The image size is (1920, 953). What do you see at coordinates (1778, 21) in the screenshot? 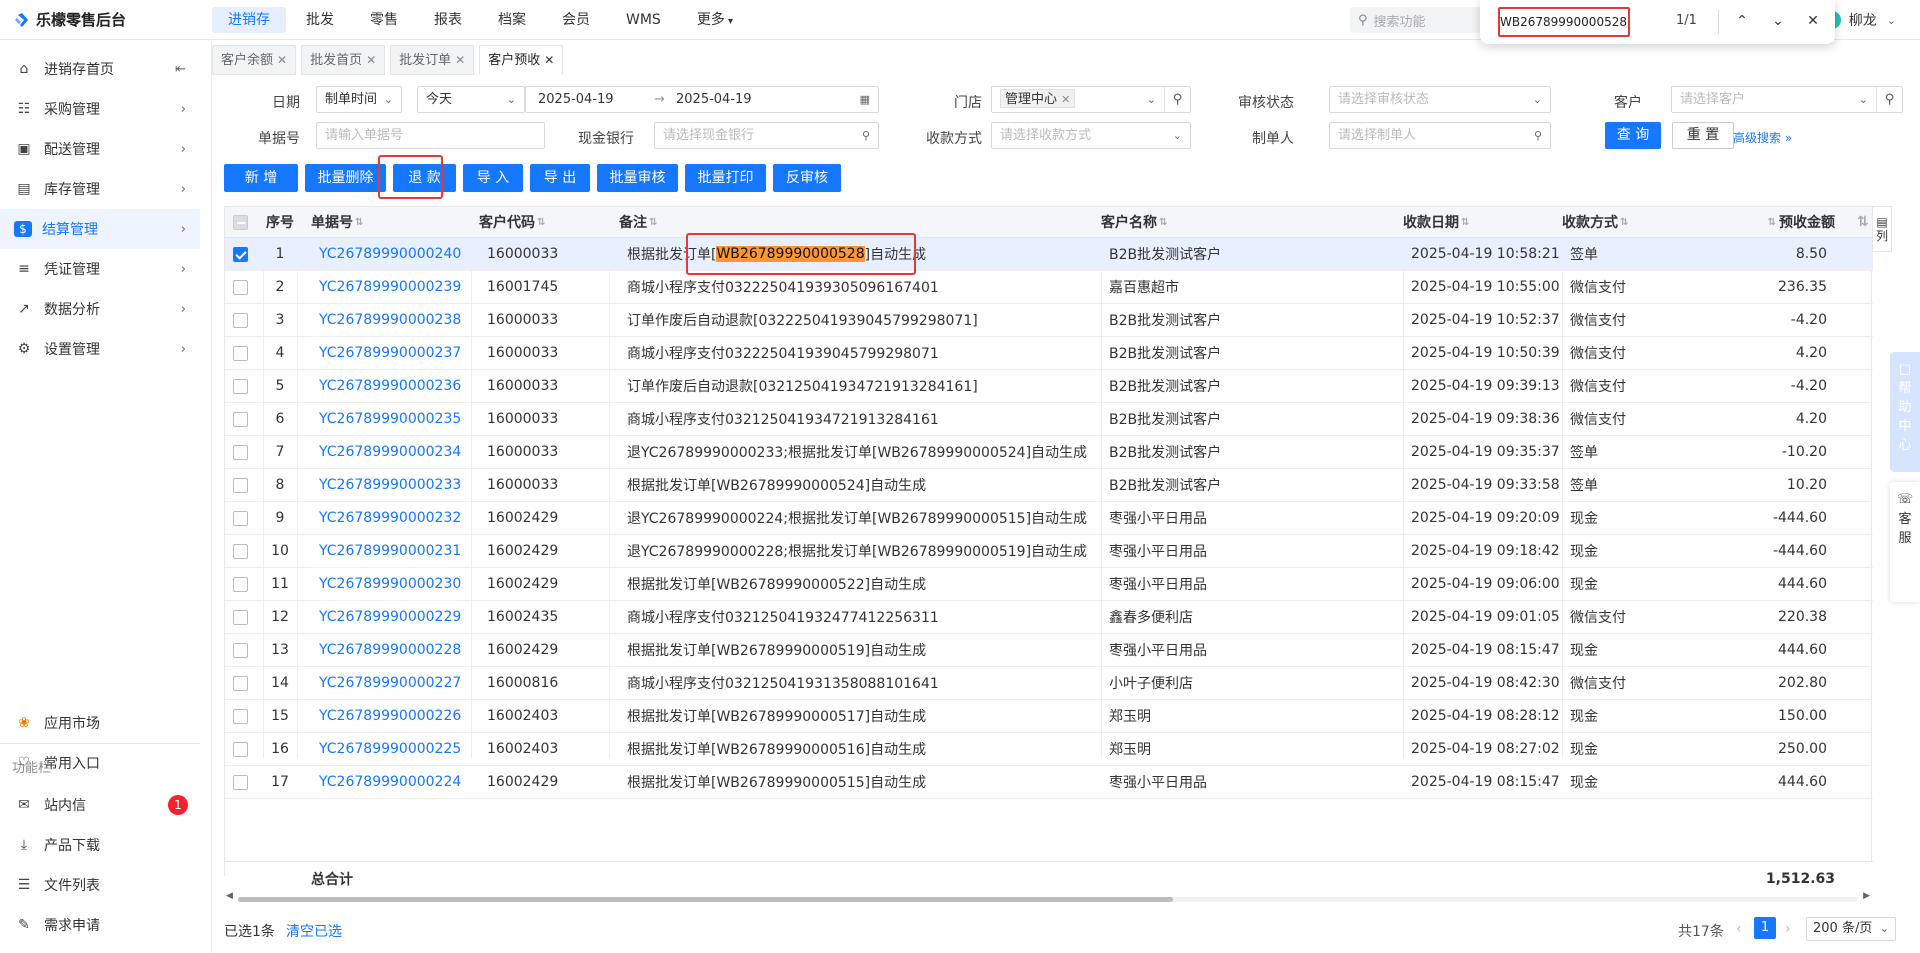
I see `find-next-chevron-down-icon: ⌄` at bounding box center [1778, 21].